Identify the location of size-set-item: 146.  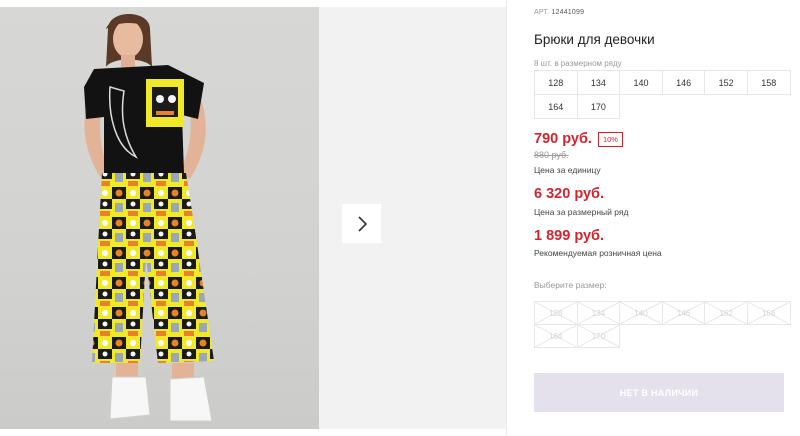
(683, 82).